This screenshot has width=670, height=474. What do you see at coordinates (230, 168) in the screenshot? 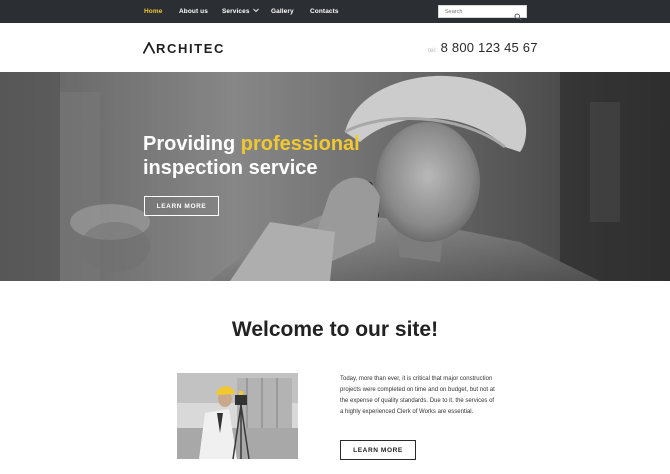
I see `hero-title-line2: inspection service` at bounding box center [230, 168].